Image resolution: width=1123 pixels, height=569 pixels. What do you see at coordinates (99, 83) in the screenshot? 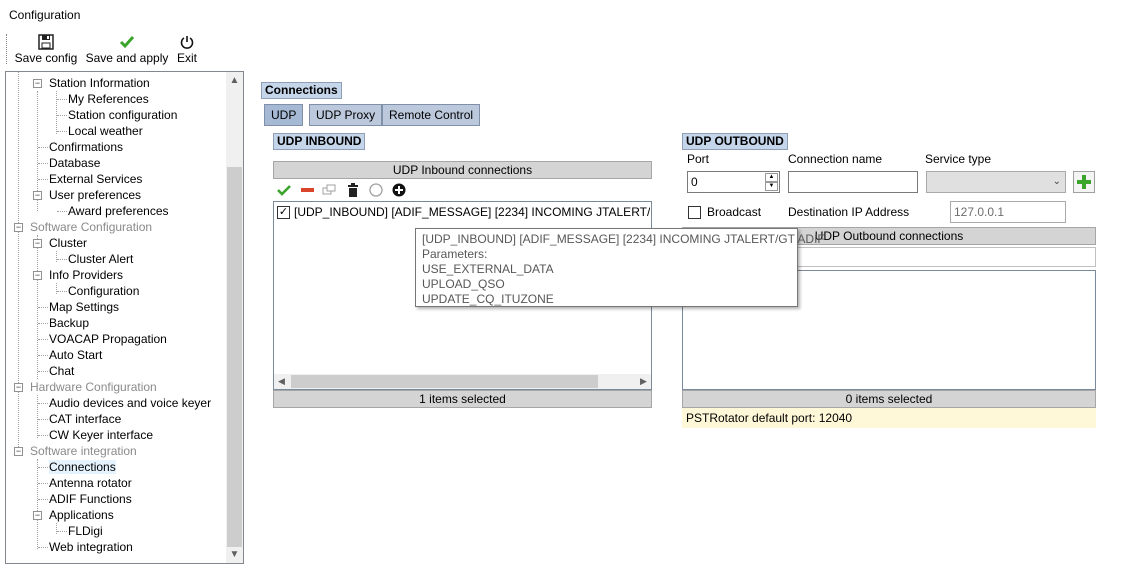
I see `tree-item-station-information: Station Information` at bounding box center [99, 83].